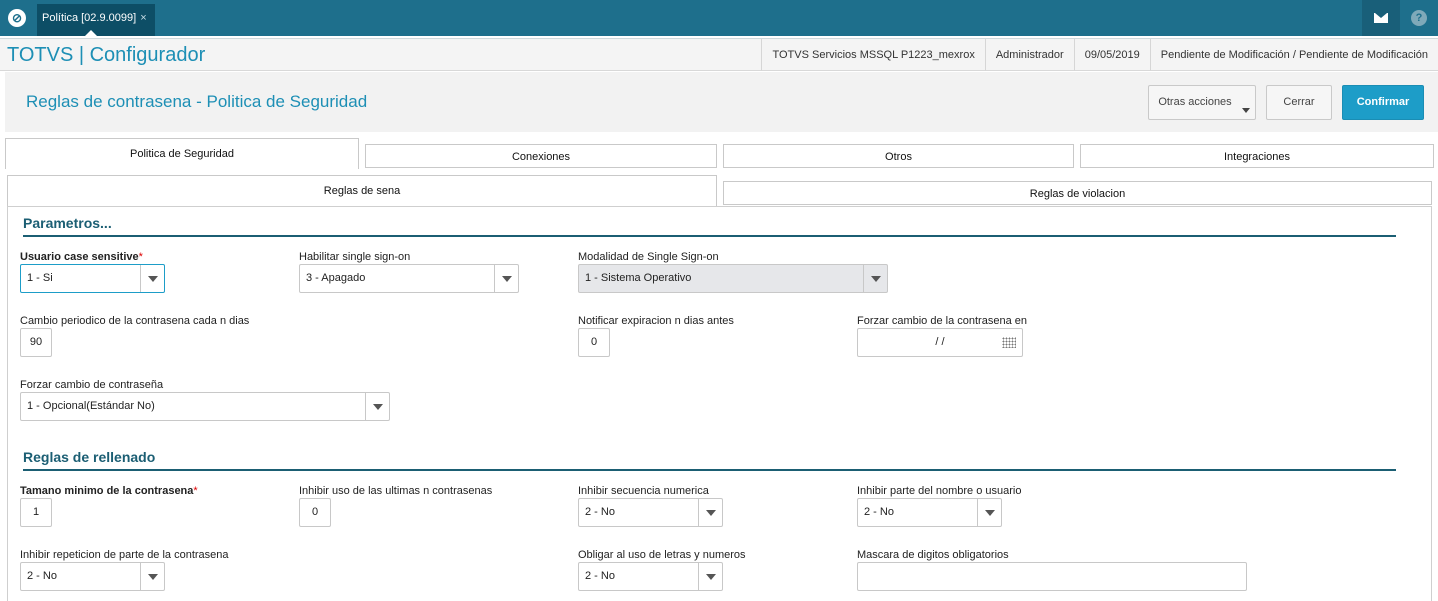 This screenshot has height=601, width=1438. Describe the element at coordinates (92, 385) in the screenshot. I see `forzar-cambio-label: Forzar cambio de contraseña` at that location.